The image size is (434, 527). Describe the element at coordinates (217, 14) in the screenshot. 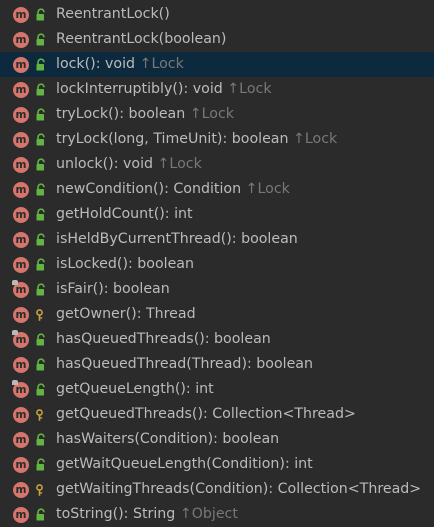

I see `member-row: m ReentrantLock()` at that location.